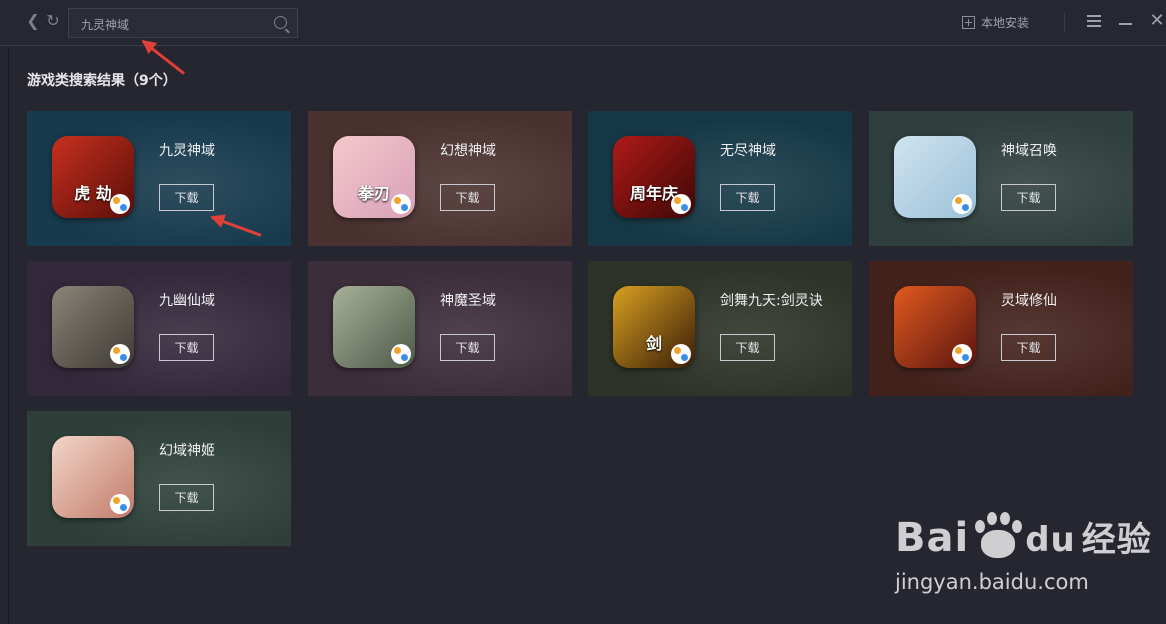  I want to click on watermark: Bai du 经验 jingyan.baidu.com, so click(1023, 553).